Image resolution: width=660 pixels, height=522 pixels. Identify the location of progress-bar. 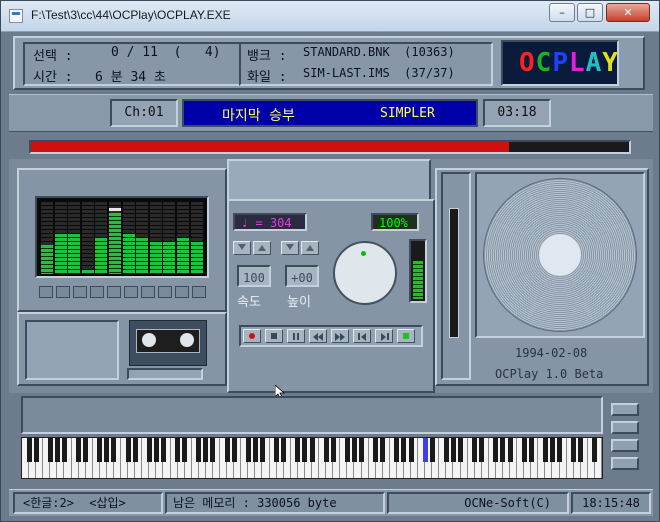
(330, 147).